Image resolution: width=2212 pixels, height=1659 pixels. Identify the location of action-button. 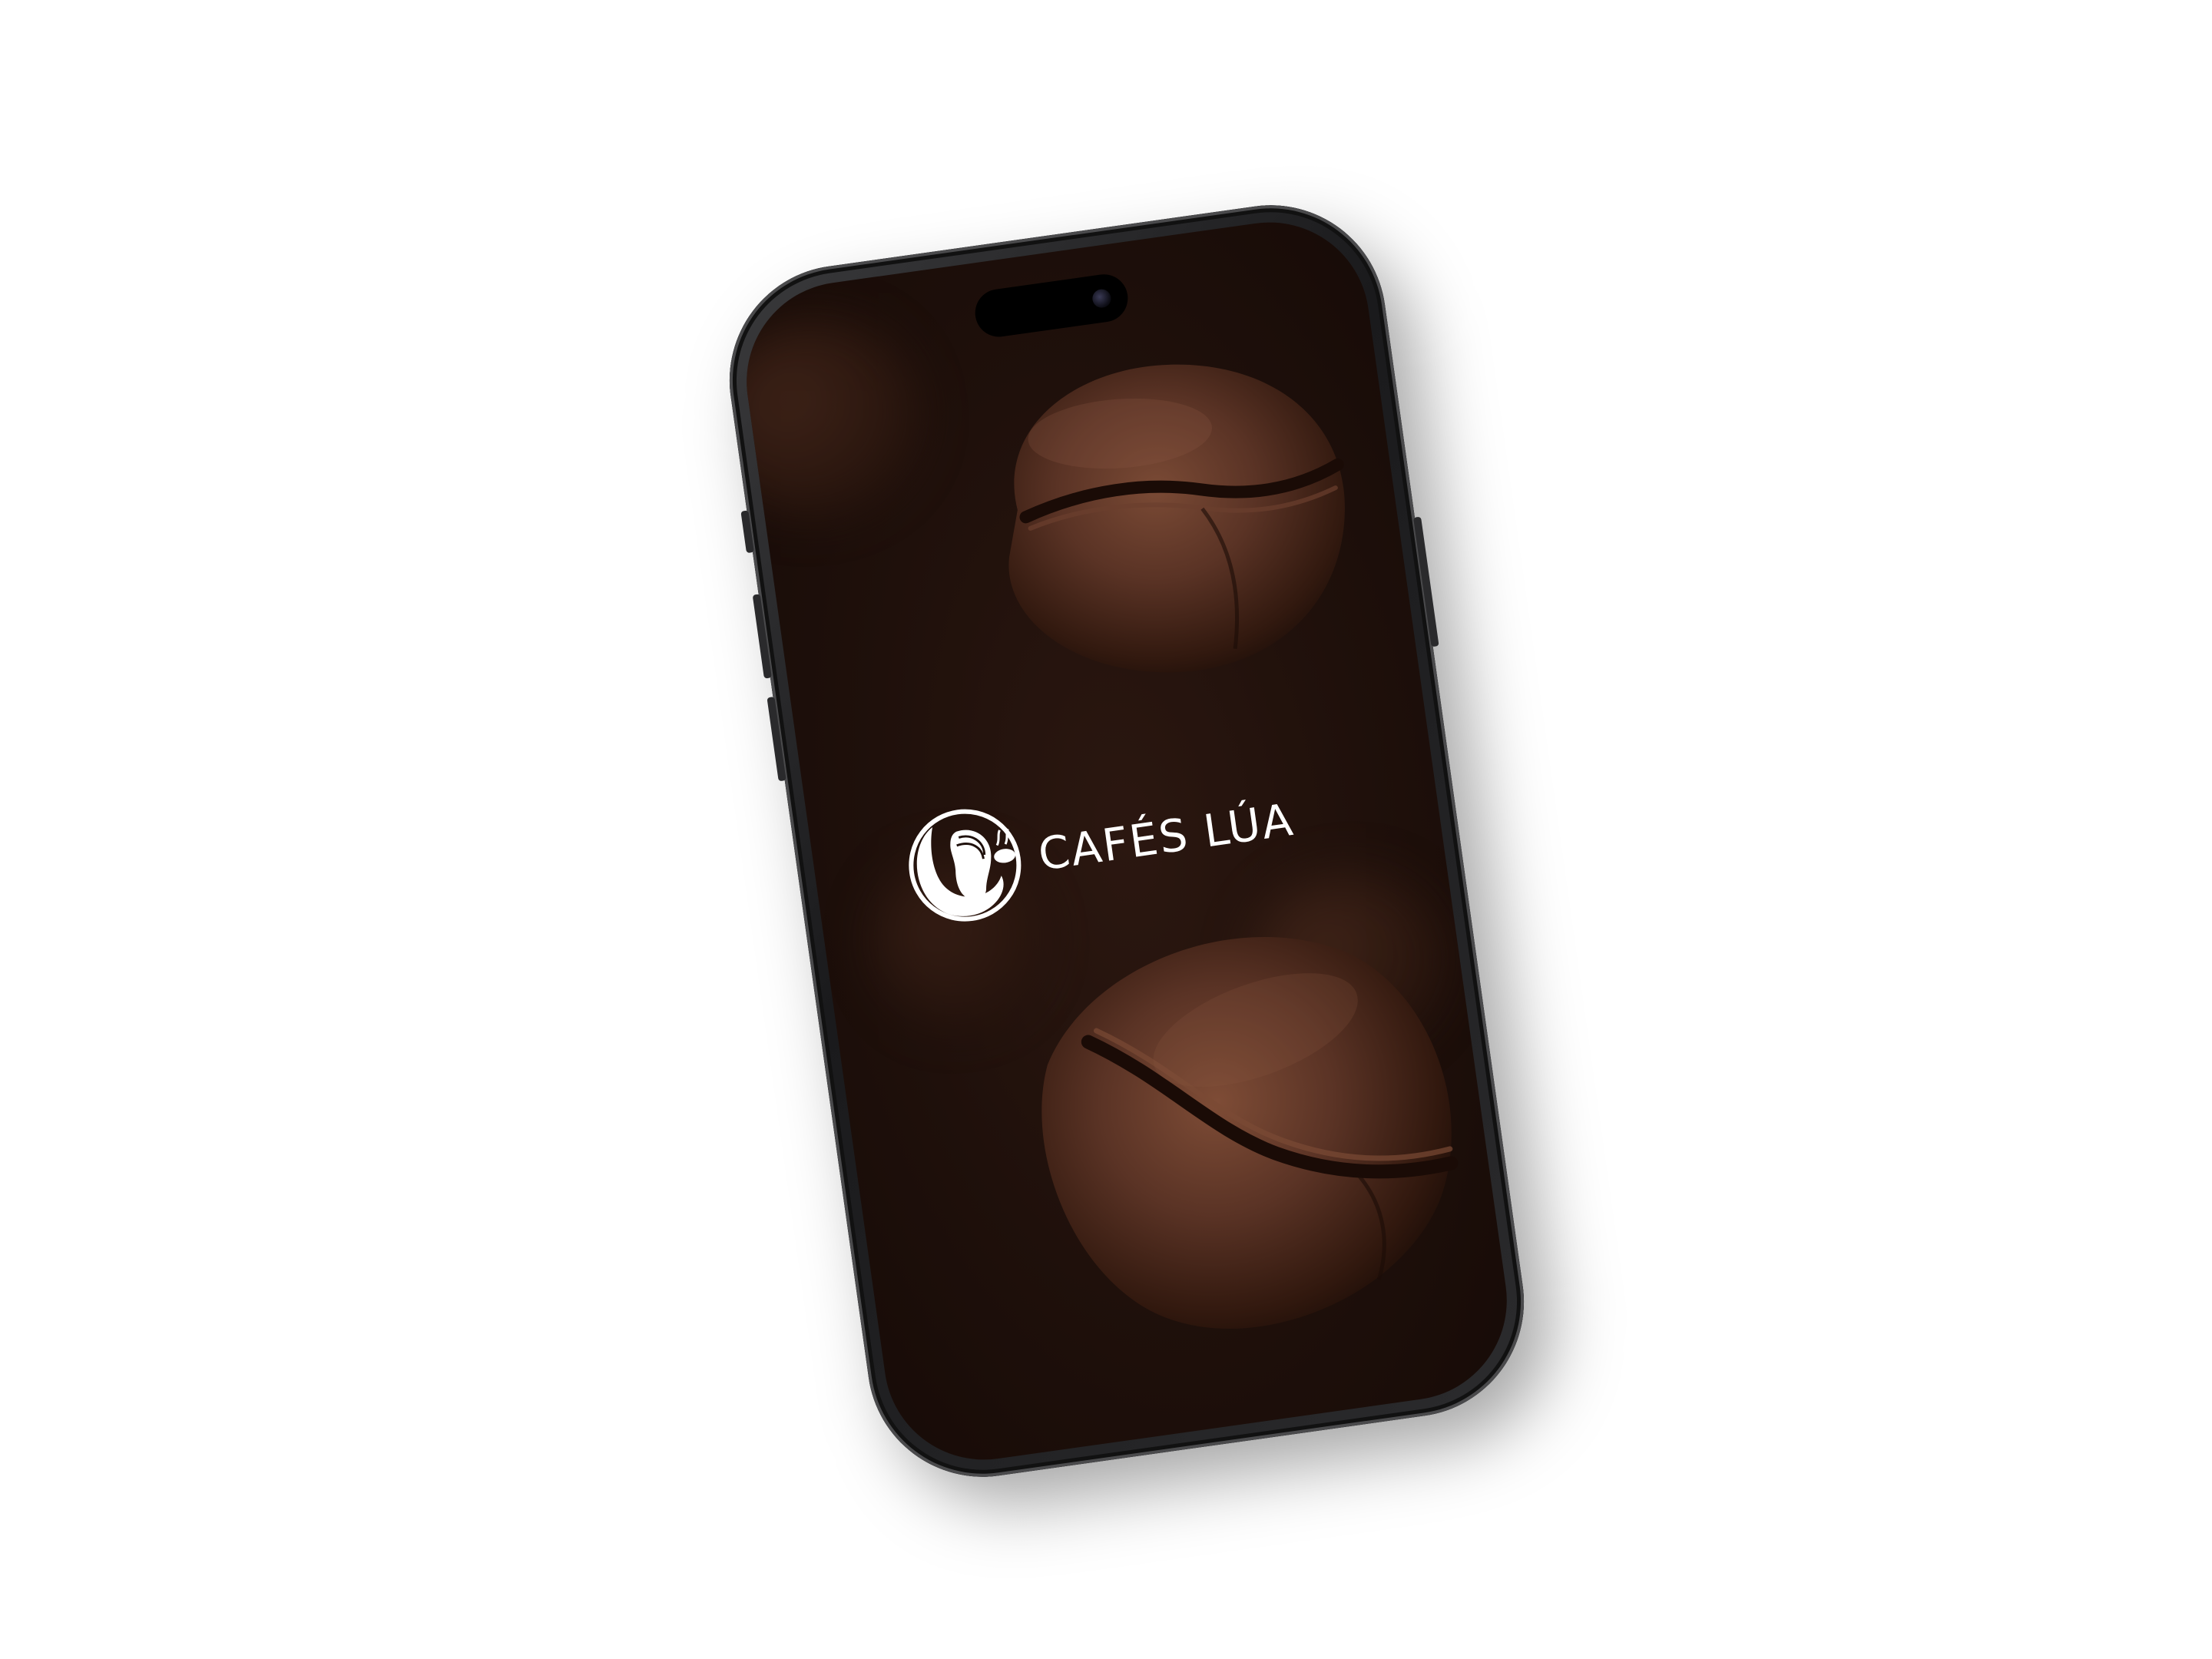
(747, 532).